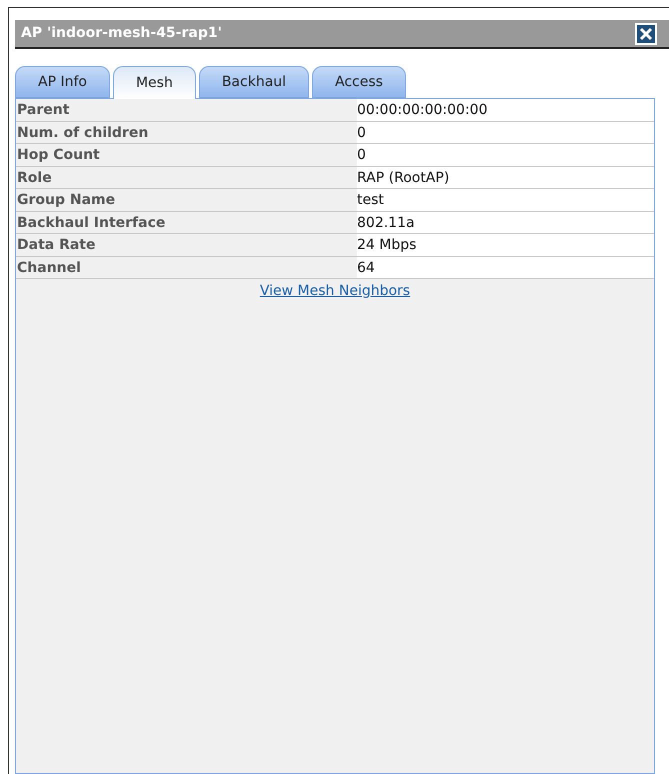 This screenshot has width=669, height=774. Describe the element at coordinates (62, 82) in the screenshot. I see `tab: AP Info` at that location.